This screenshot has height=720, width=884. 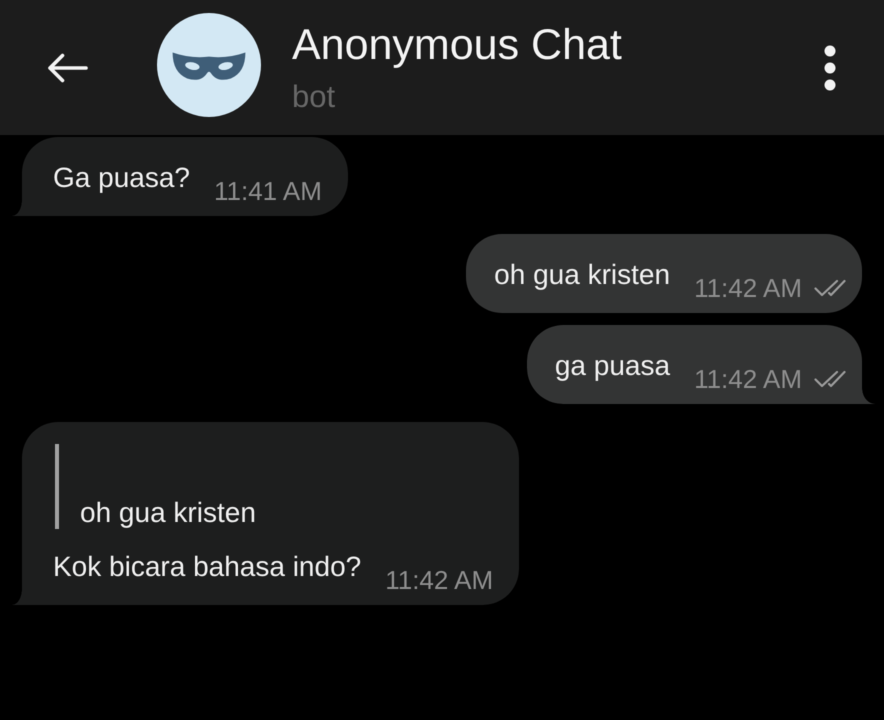 What do you see at coordinates (168, 513) in the screenshot?
I see `quoted-text: oh gua kristen` at bounding box center [168, 513].